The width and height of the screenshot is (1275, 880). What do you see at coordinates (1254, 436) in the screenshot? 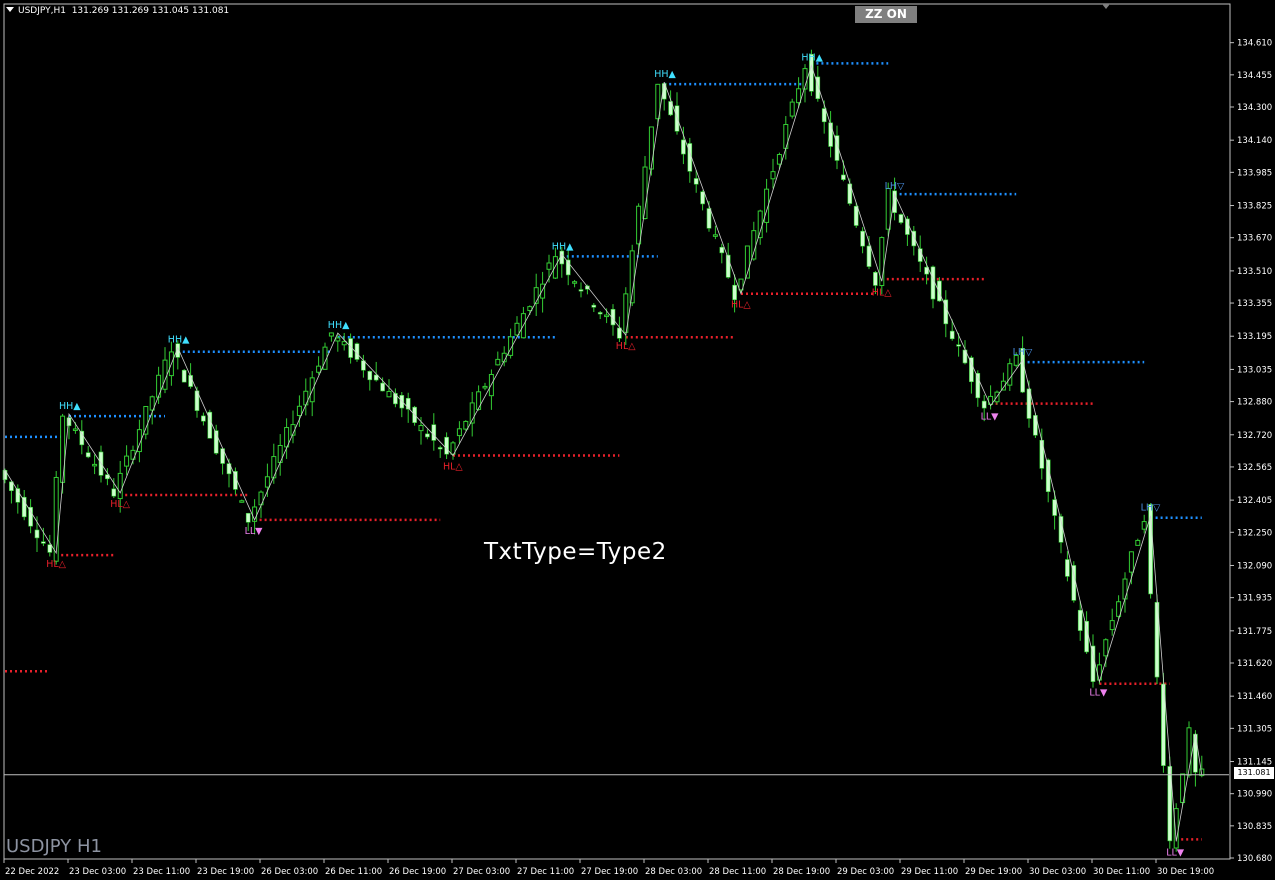
I see `price-tick-label: 132.720` at bounding box center [1254, 436].